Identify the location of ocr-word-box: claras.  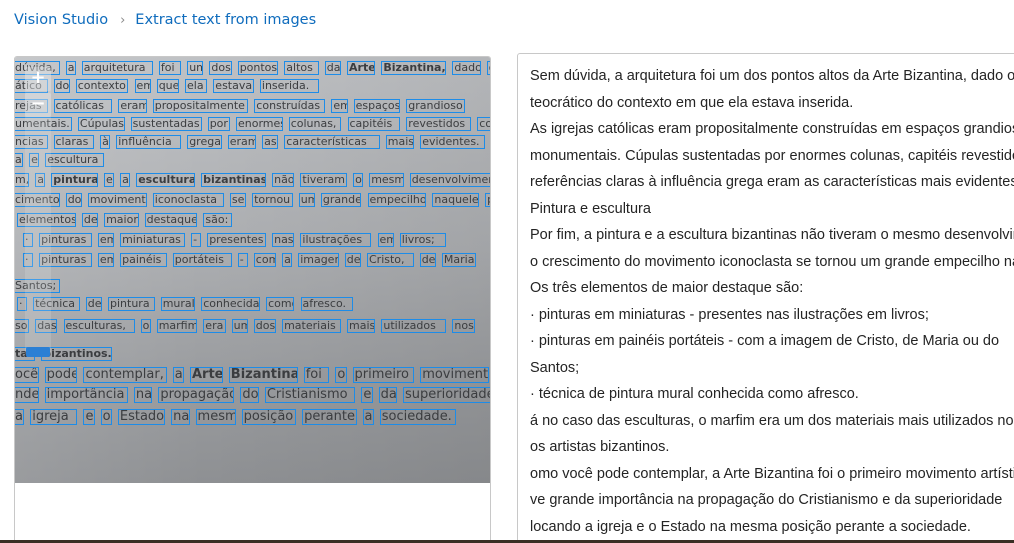
(74, 142).